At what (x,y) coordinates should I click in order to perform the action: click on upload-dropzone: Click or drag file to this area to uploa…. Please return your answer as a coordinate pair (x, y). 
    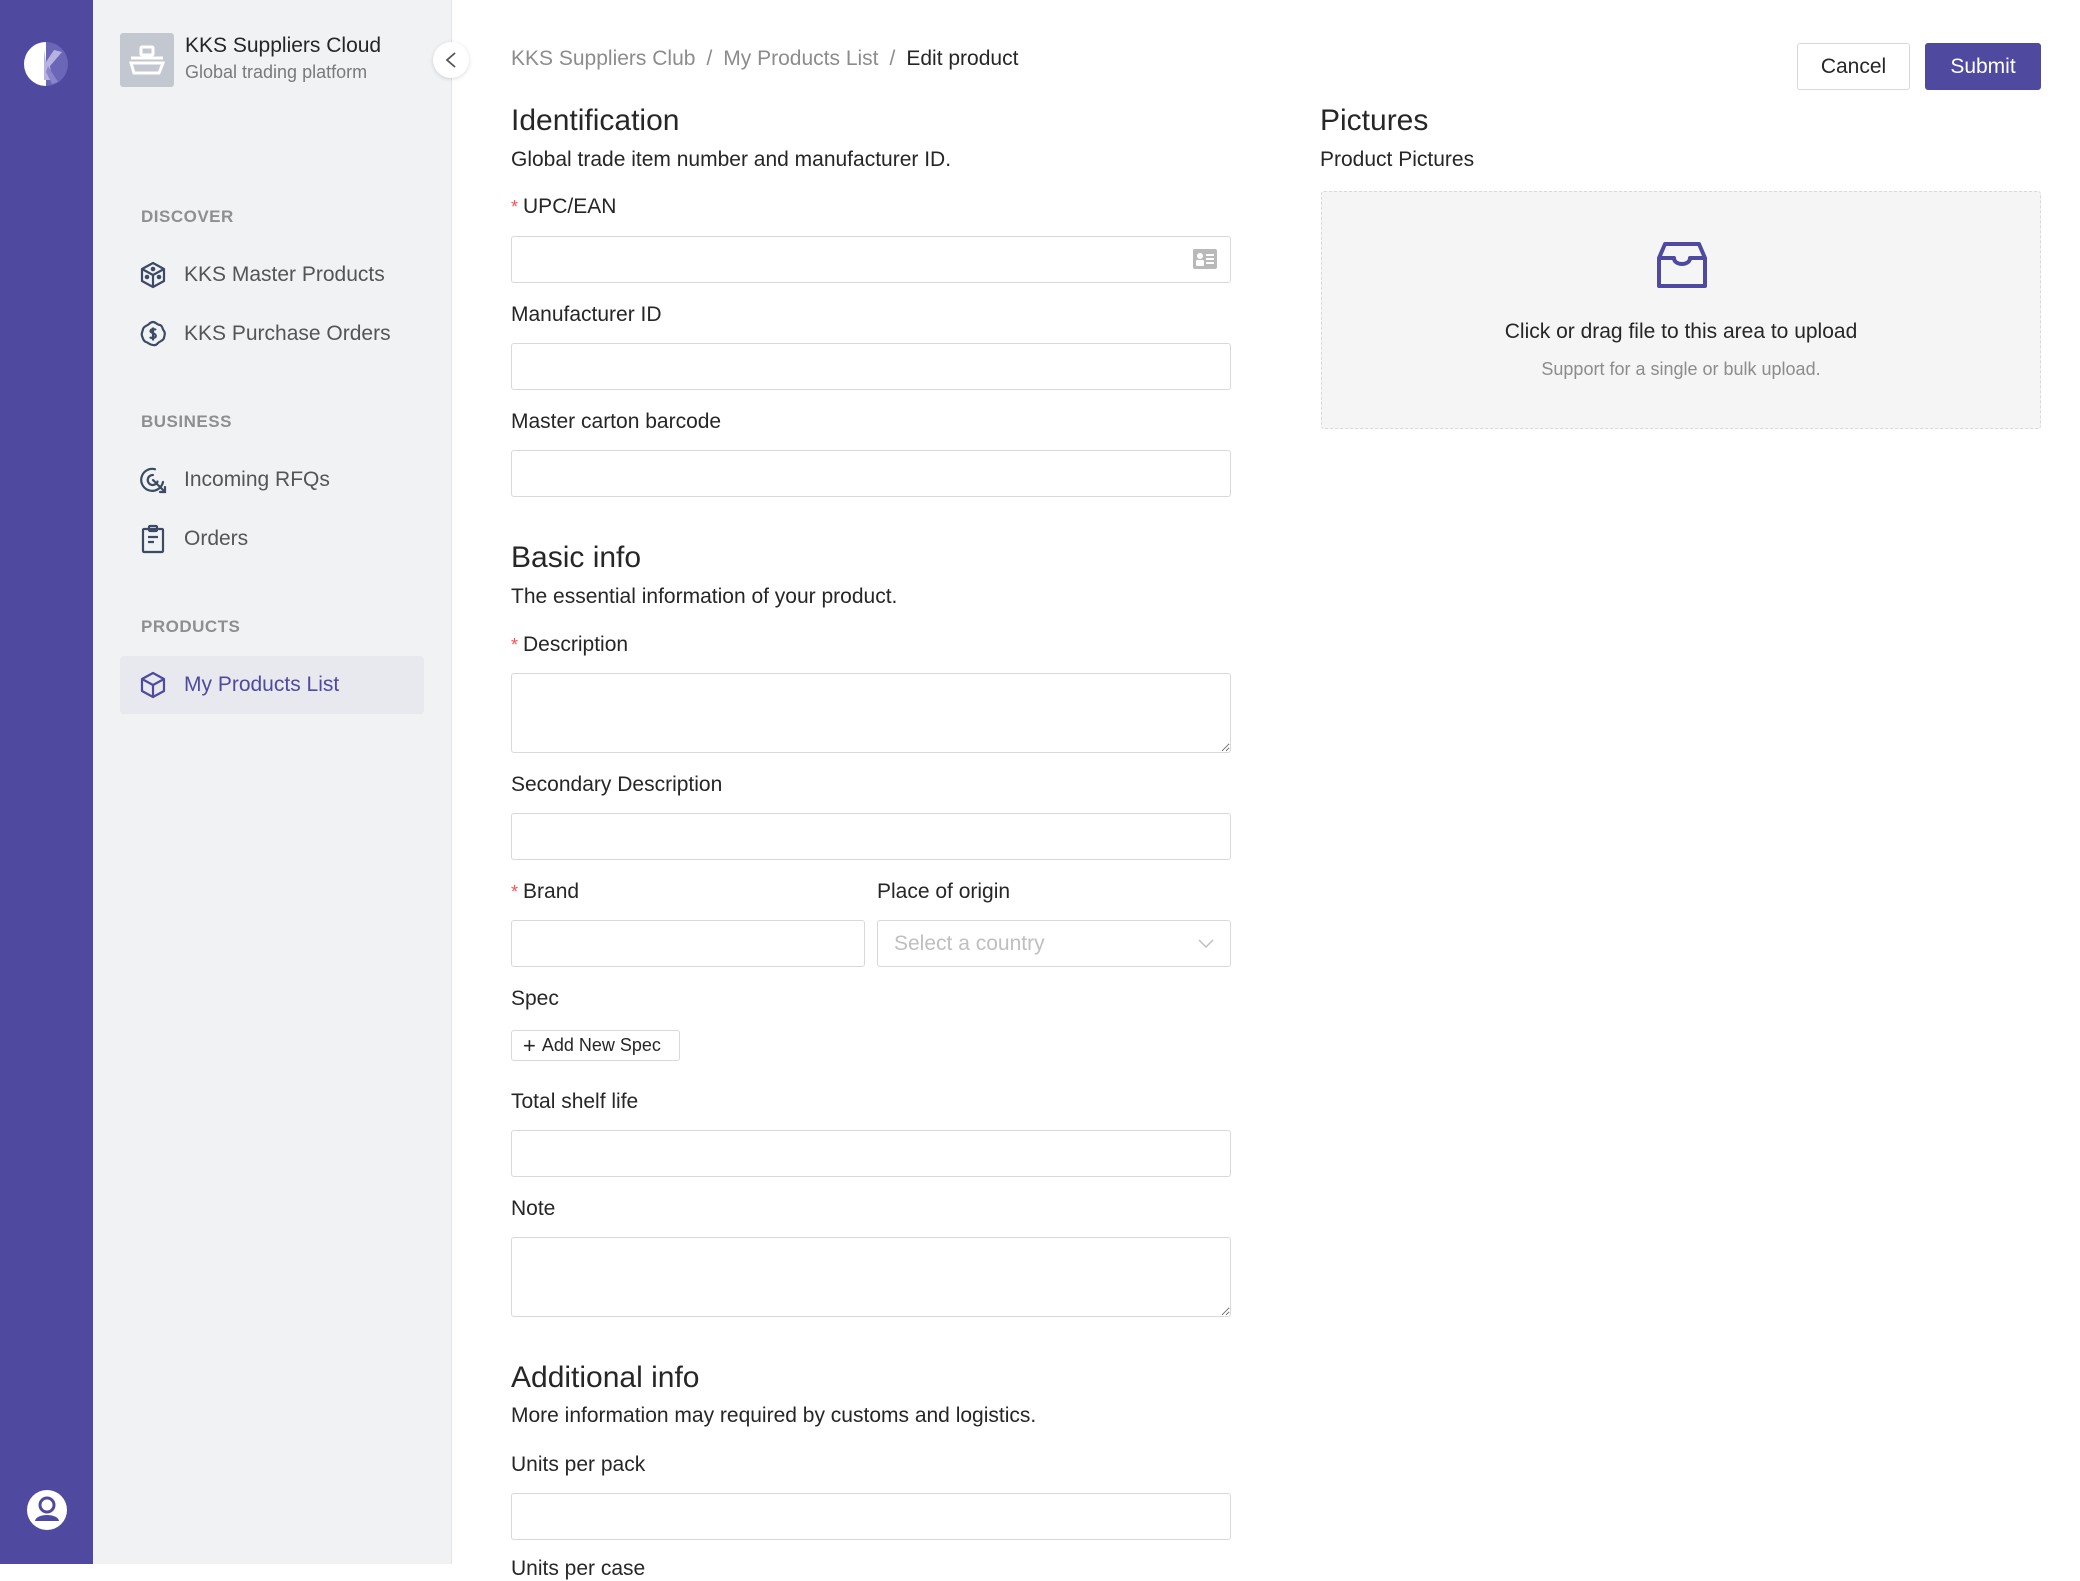
    Looking at the image, I should click on (1681, 310).